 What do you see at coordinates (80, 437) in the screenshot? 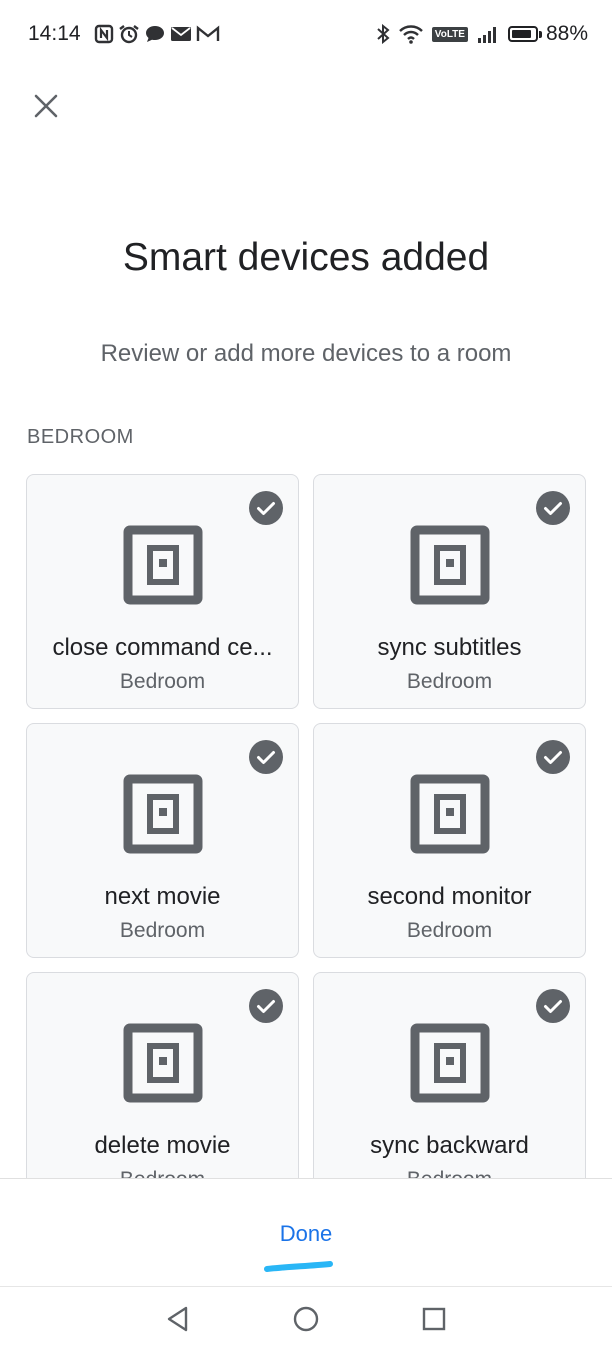
I see `section-heading-bedroom: BEDROOM` at bounding box center [80, 437].